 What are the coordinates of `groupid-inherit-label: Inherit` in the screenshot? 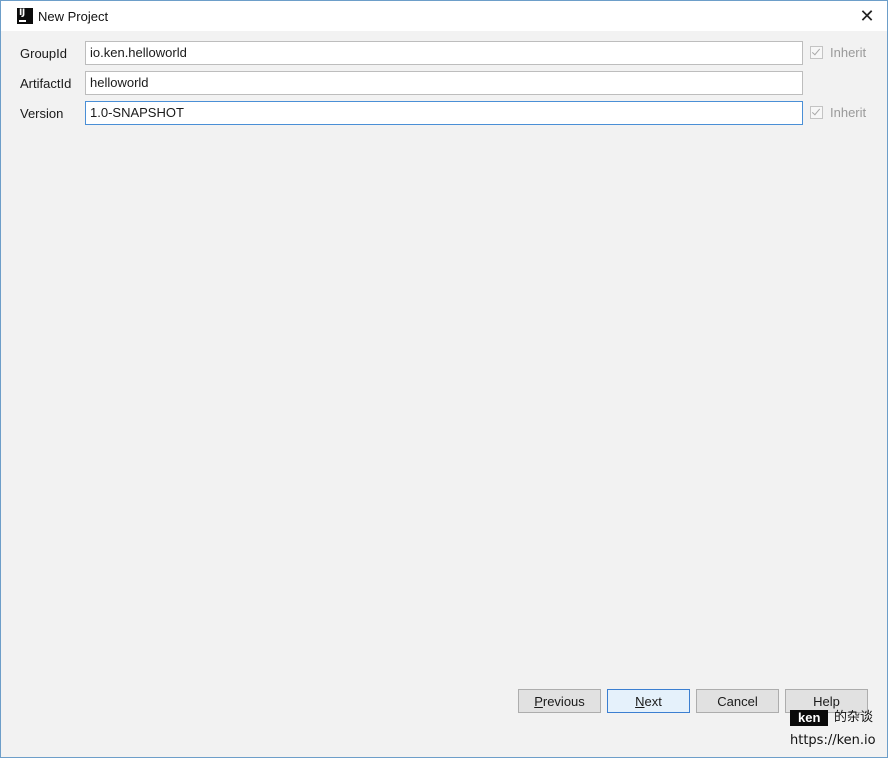 It's located at (848, 52).